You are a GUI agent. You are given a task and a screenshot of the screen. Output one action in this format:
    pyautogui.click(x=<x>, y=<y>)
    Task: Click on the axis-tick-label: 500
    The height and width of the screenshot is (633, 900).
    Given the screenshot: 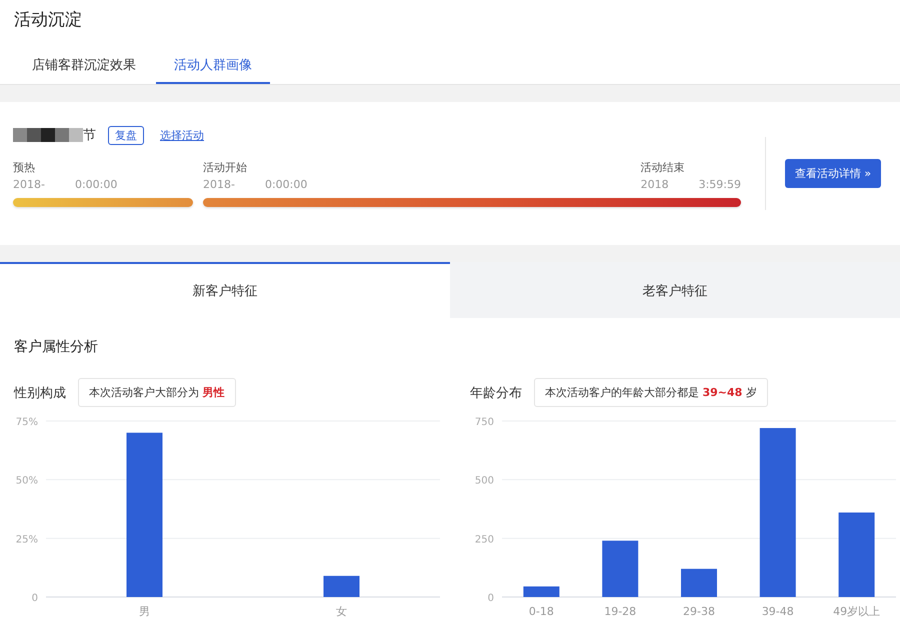 What is the action you would take?
    pyautogui.click(x=484, y=481)
    